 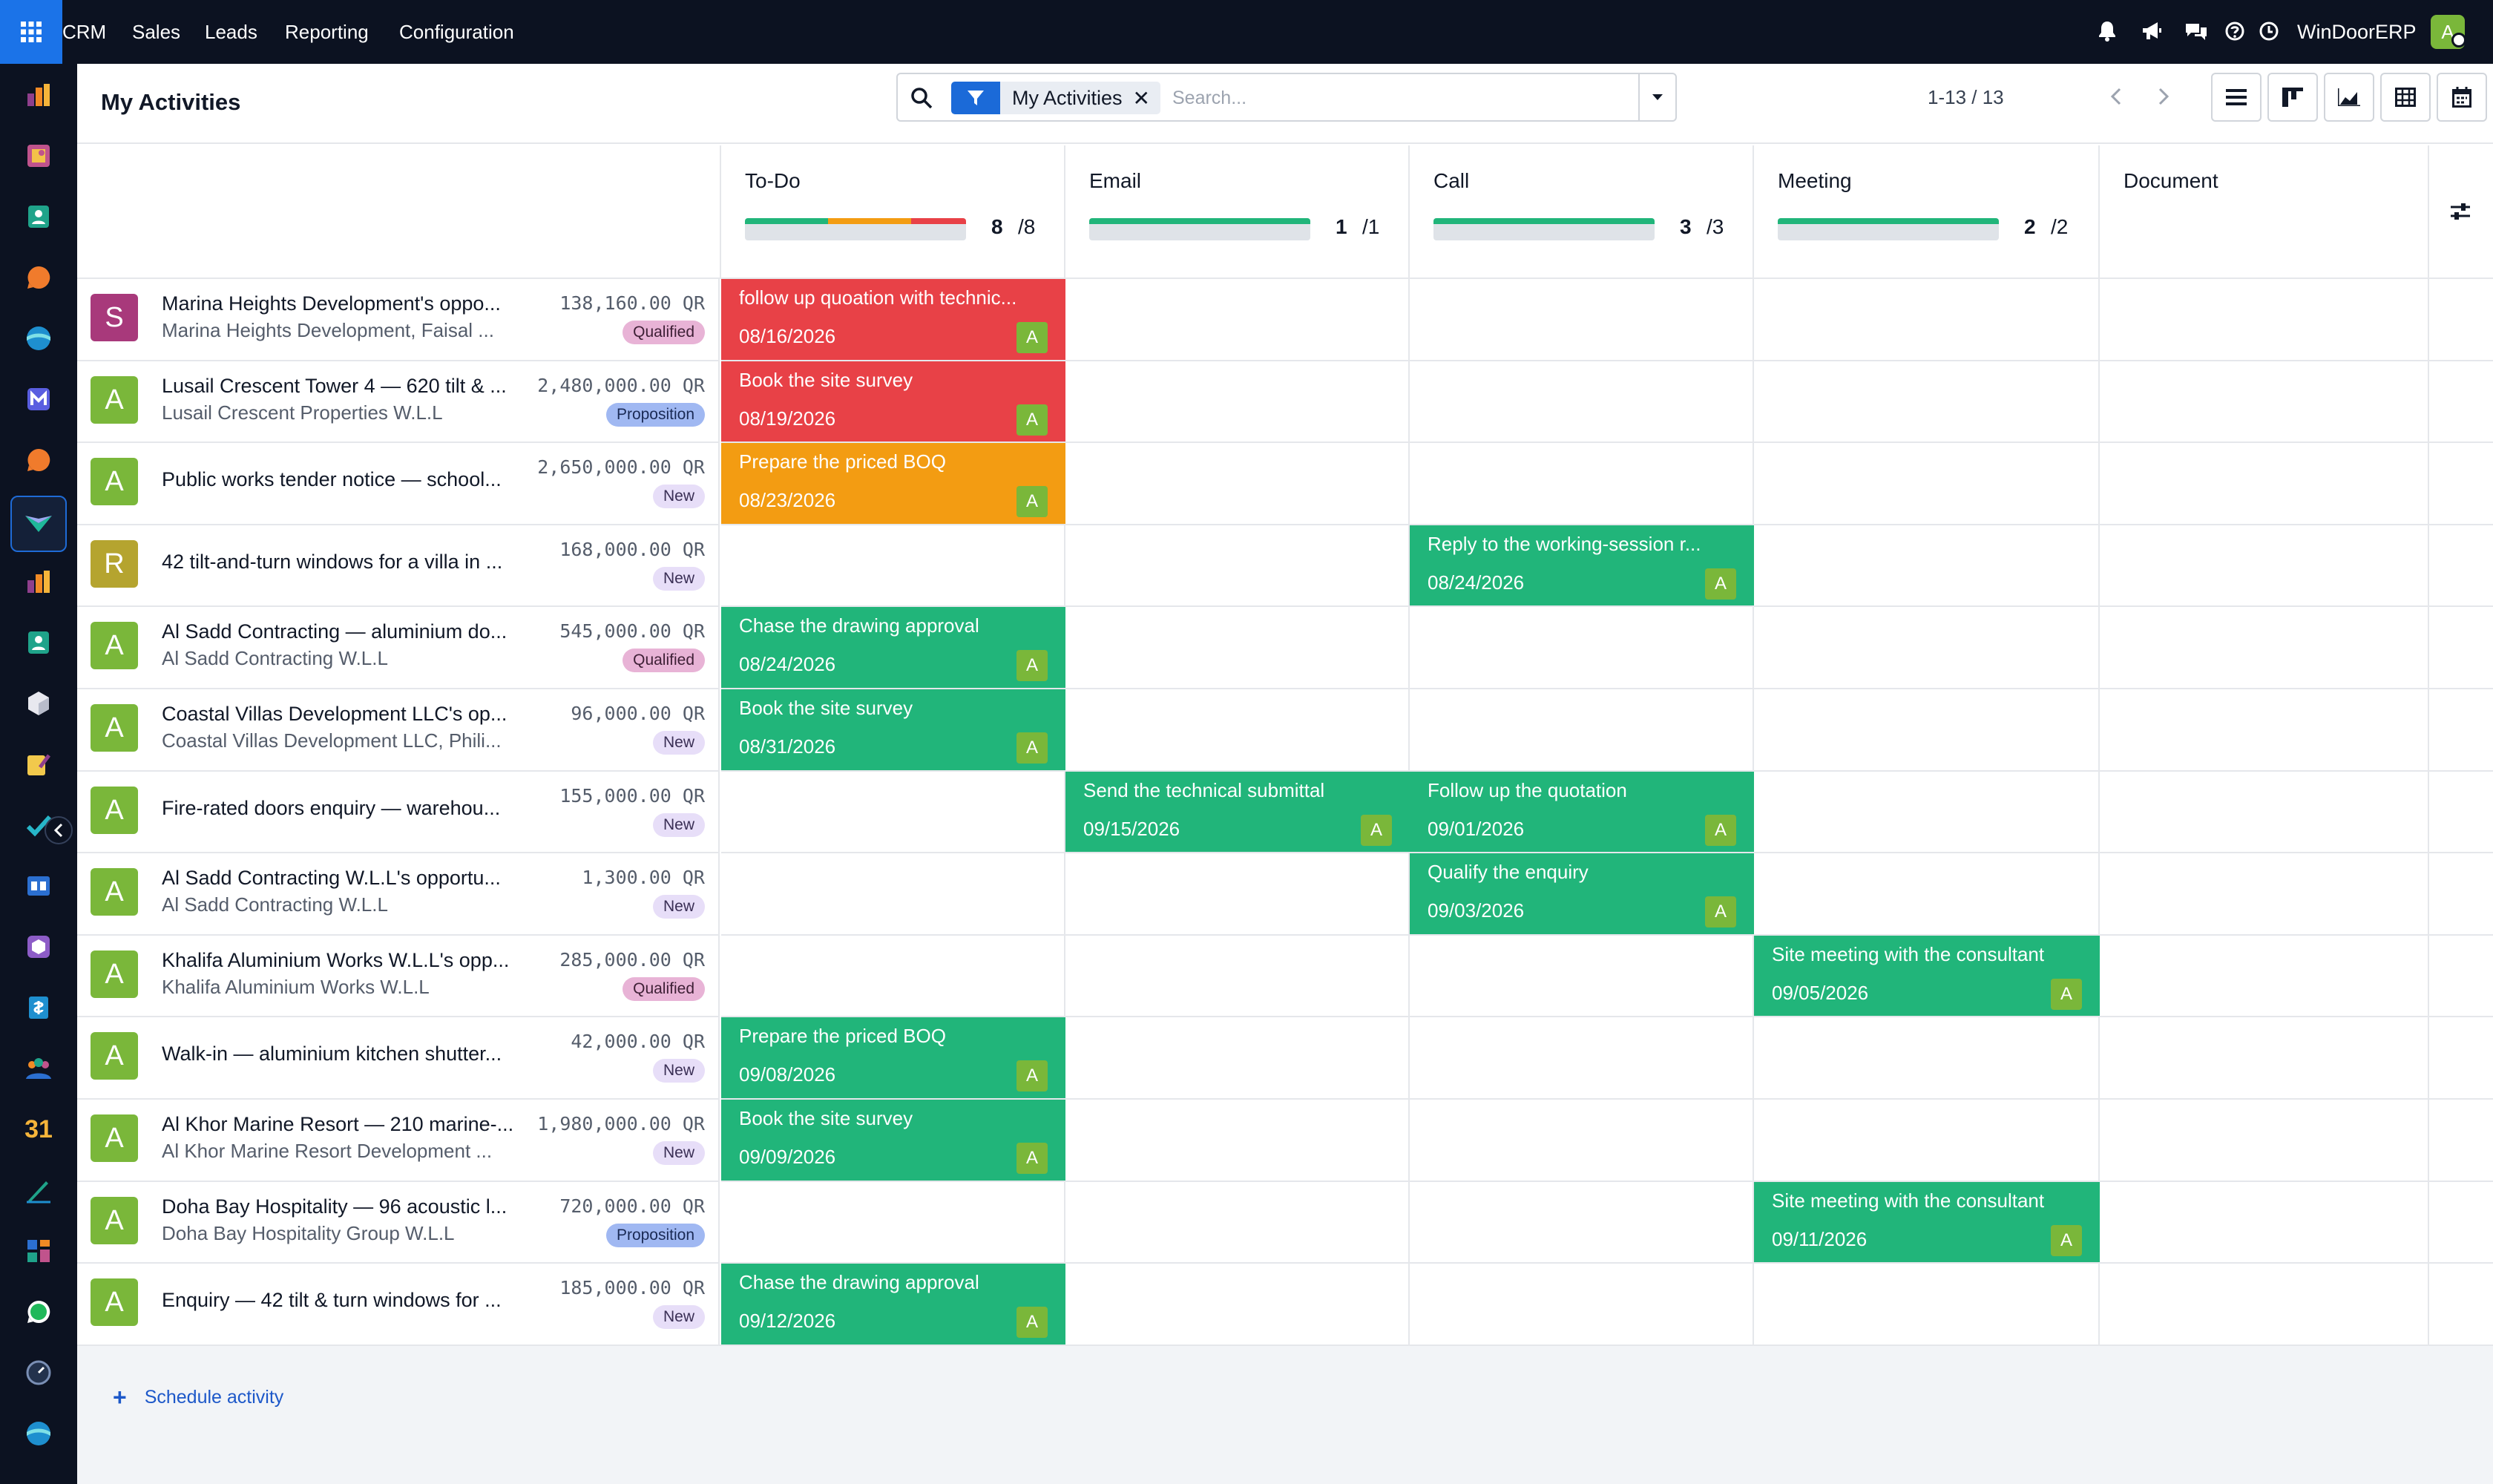 What do you see at coordinates (156, 32) in the screenshot?
I see `menu-sales: Sales` at bounding box center [156, 32].